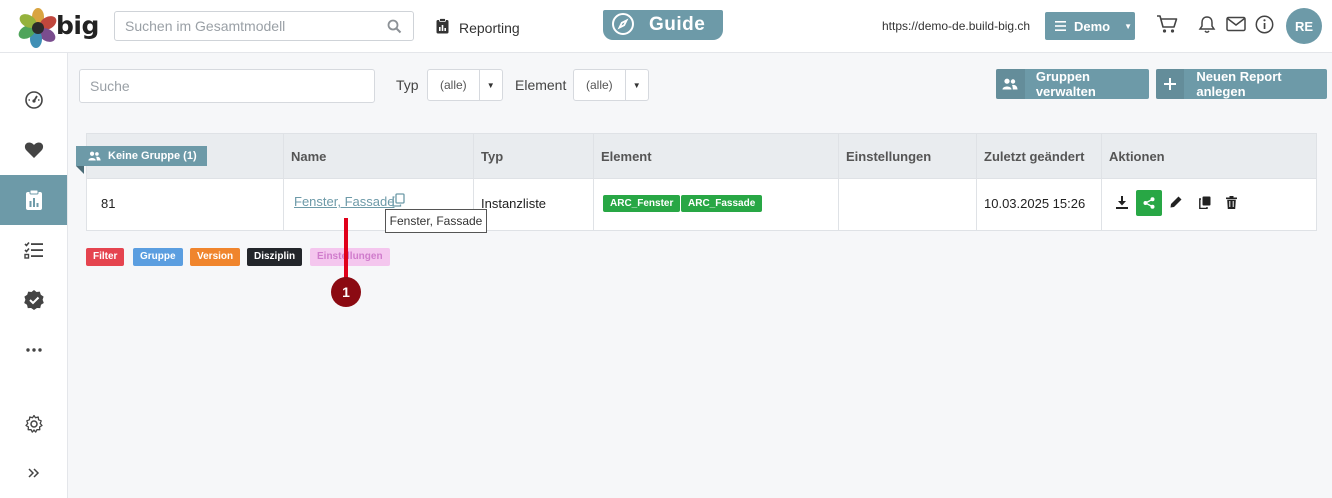 Image resolution: width=1332 pixels, height=498 pixels. What do you see at coordinates (677, 24) in the screenshot?
I see `guide-label: Guide` at bounding box center [677, 24].